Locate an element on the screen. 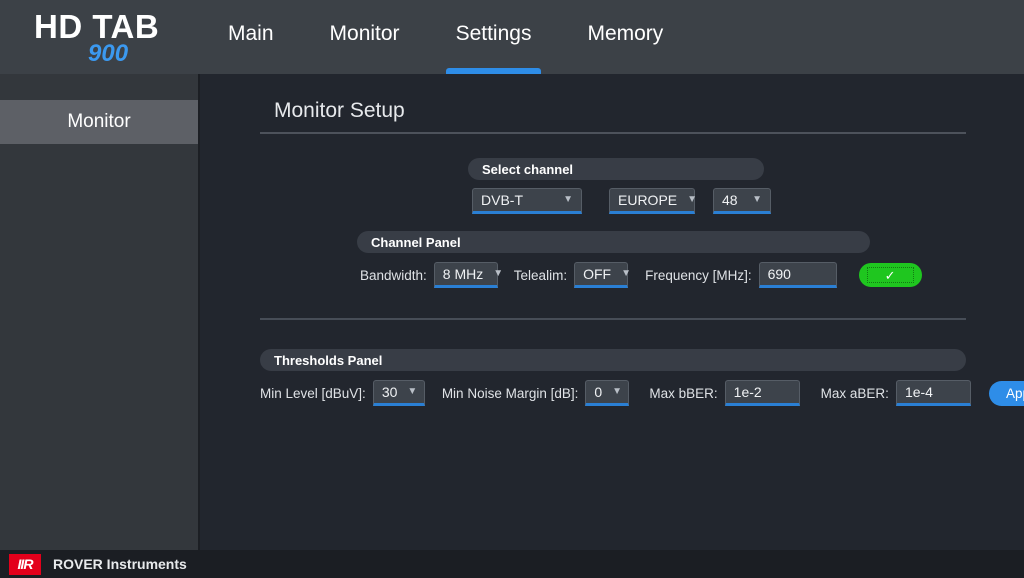 The image size is (1024, 578). frequency-label: Frequency [MHz]: is located at coordinates (698, 275).